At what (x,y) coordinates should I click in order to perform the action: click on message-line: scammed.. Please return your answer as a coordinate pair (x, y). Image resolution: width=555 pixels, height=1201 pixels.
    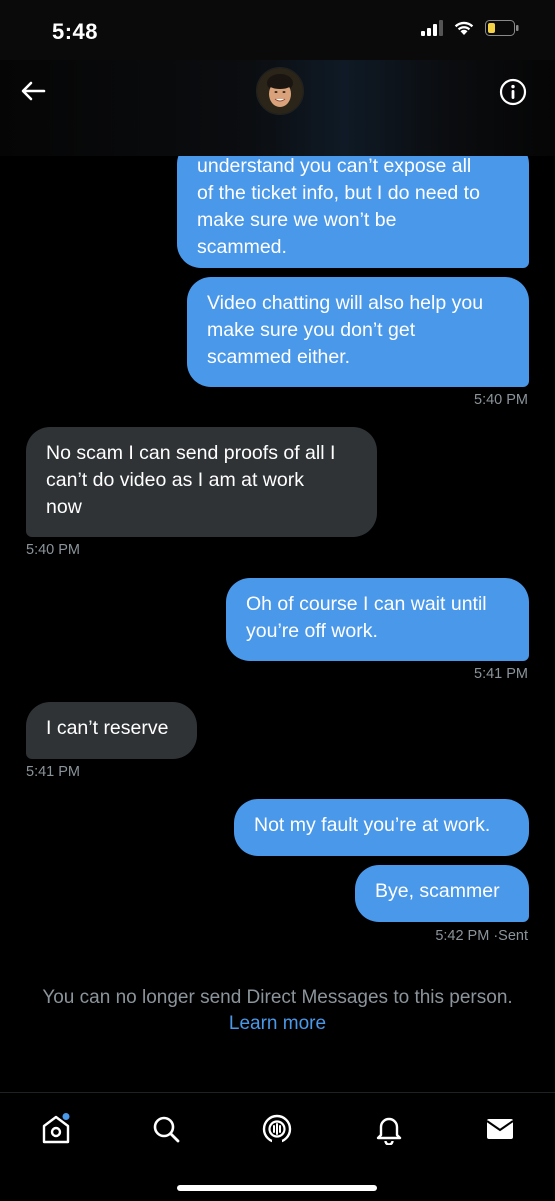
    Looking at the image, I should click on (242, 247).